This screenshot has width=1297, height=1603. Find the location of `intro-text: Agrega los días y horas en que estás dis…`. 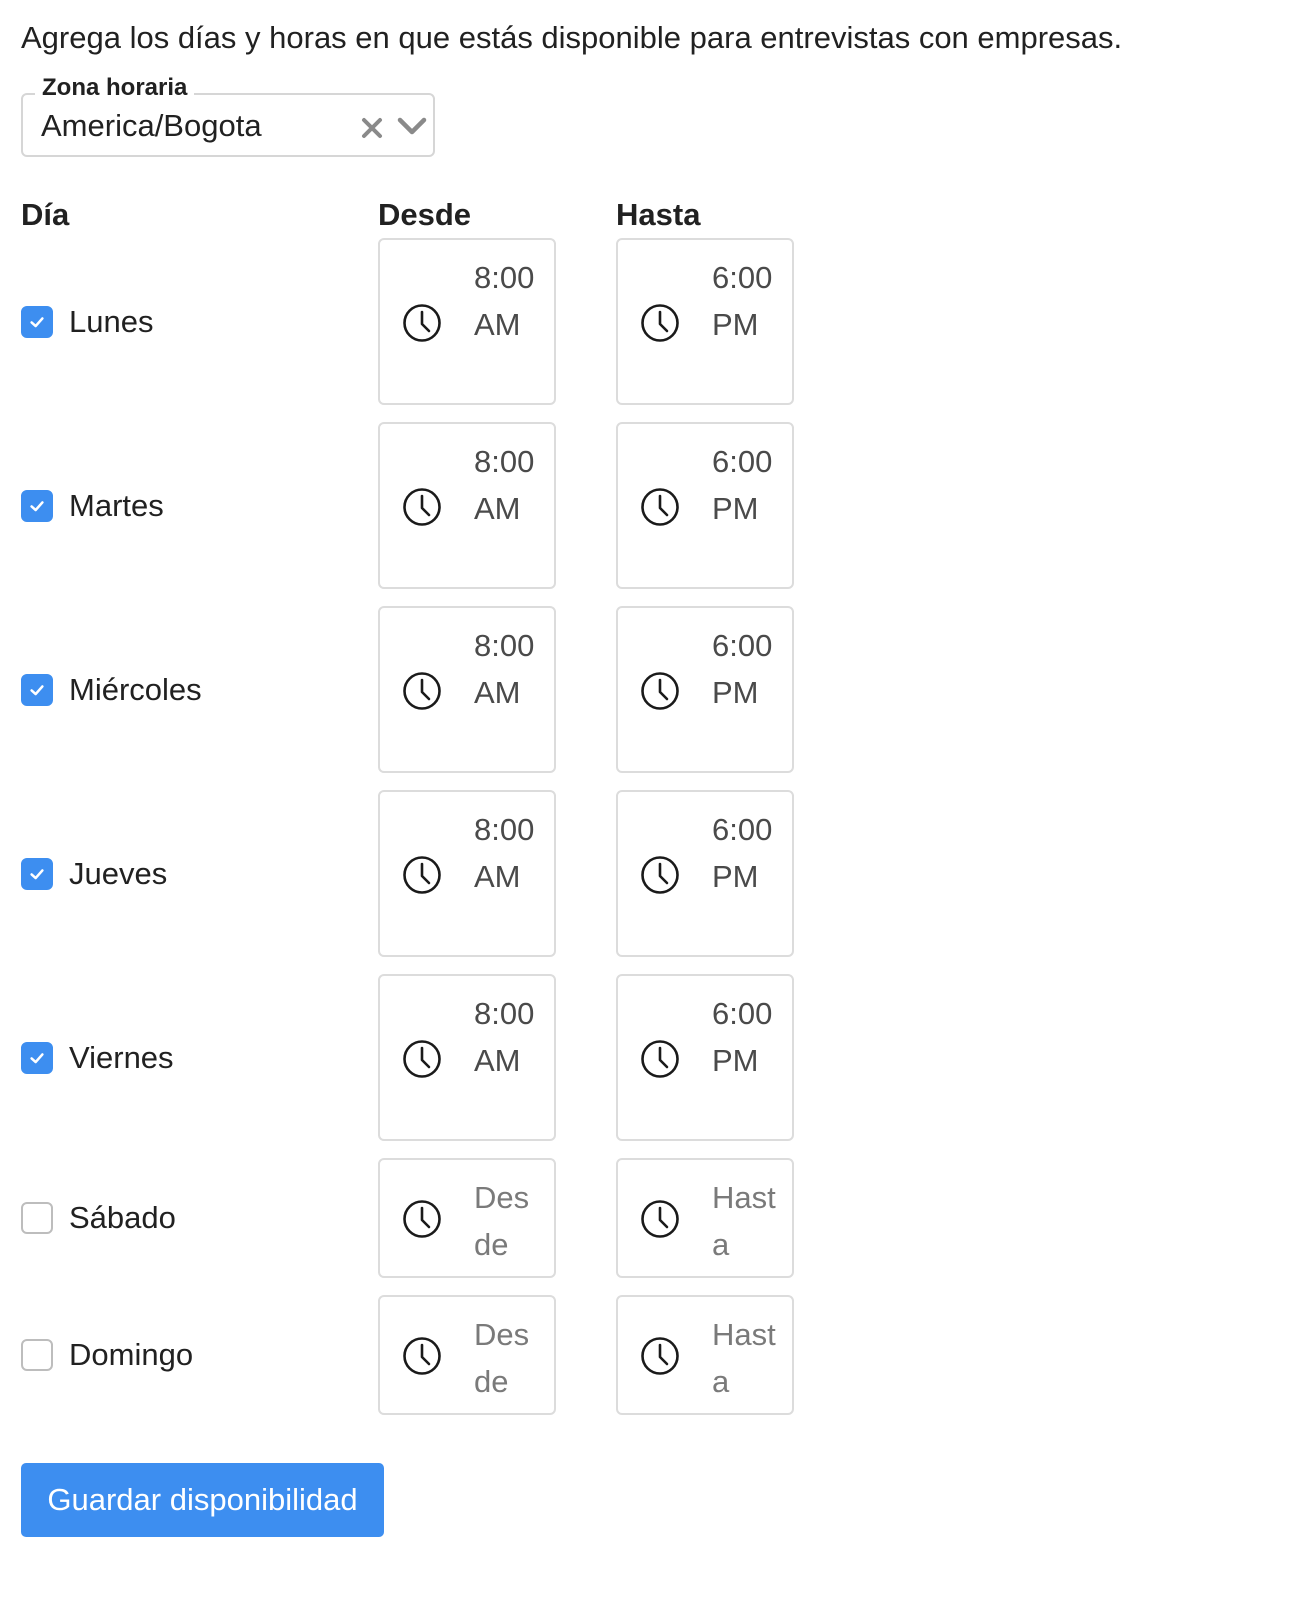

intro-text: Agrega los días y horas en que estás dis… is located at coordinates (572, 37).